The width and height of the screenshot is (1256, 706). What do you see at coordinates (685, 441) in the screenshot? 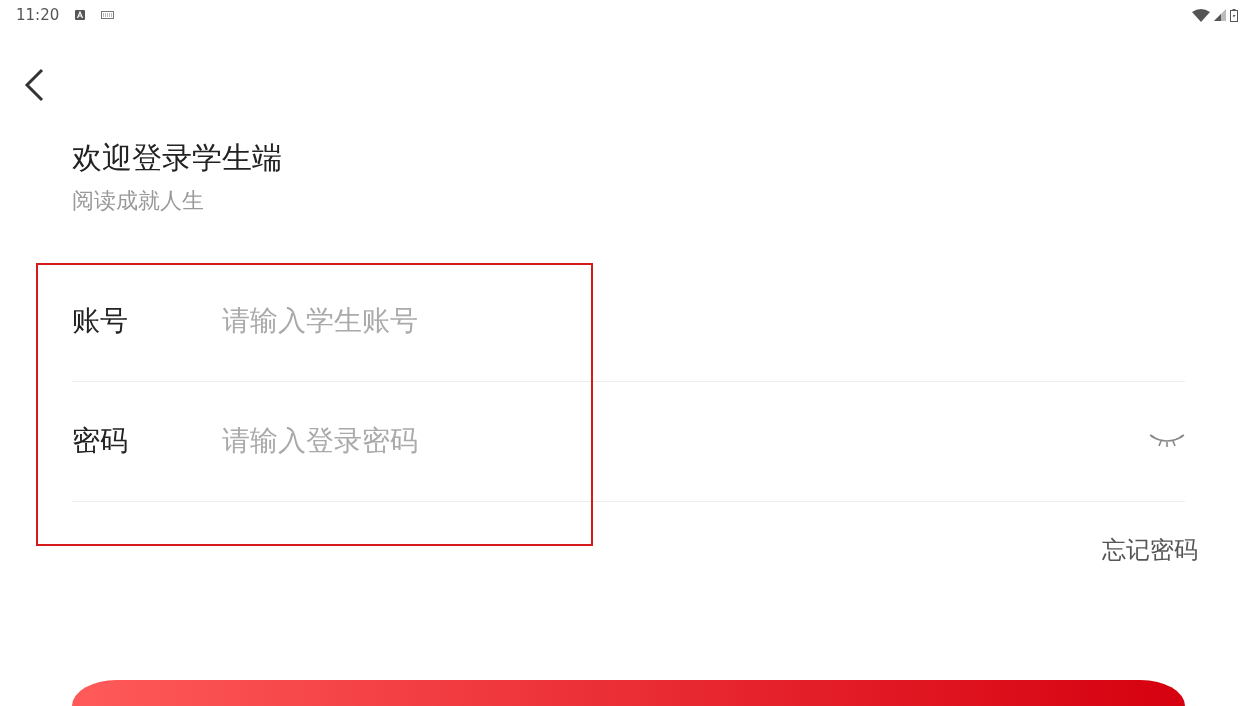
I see `password-field: 请输入登录密码` at bounding box center [685, 441].